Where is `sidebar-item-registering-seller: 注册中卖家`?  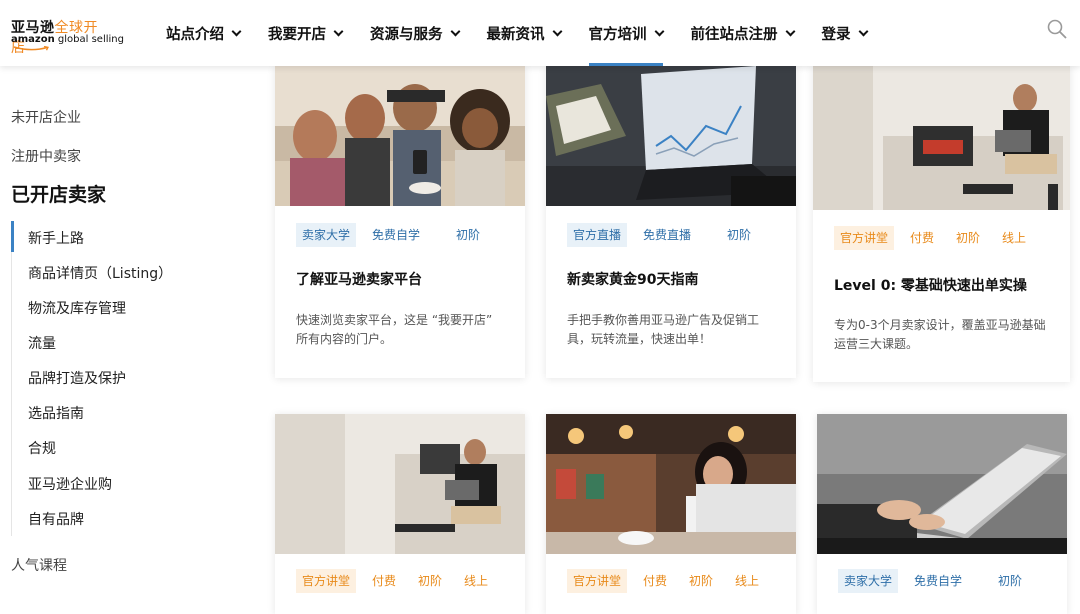 sidebar-item-registering-seller: 注册中卖家 is located at coordinates (46, 156).